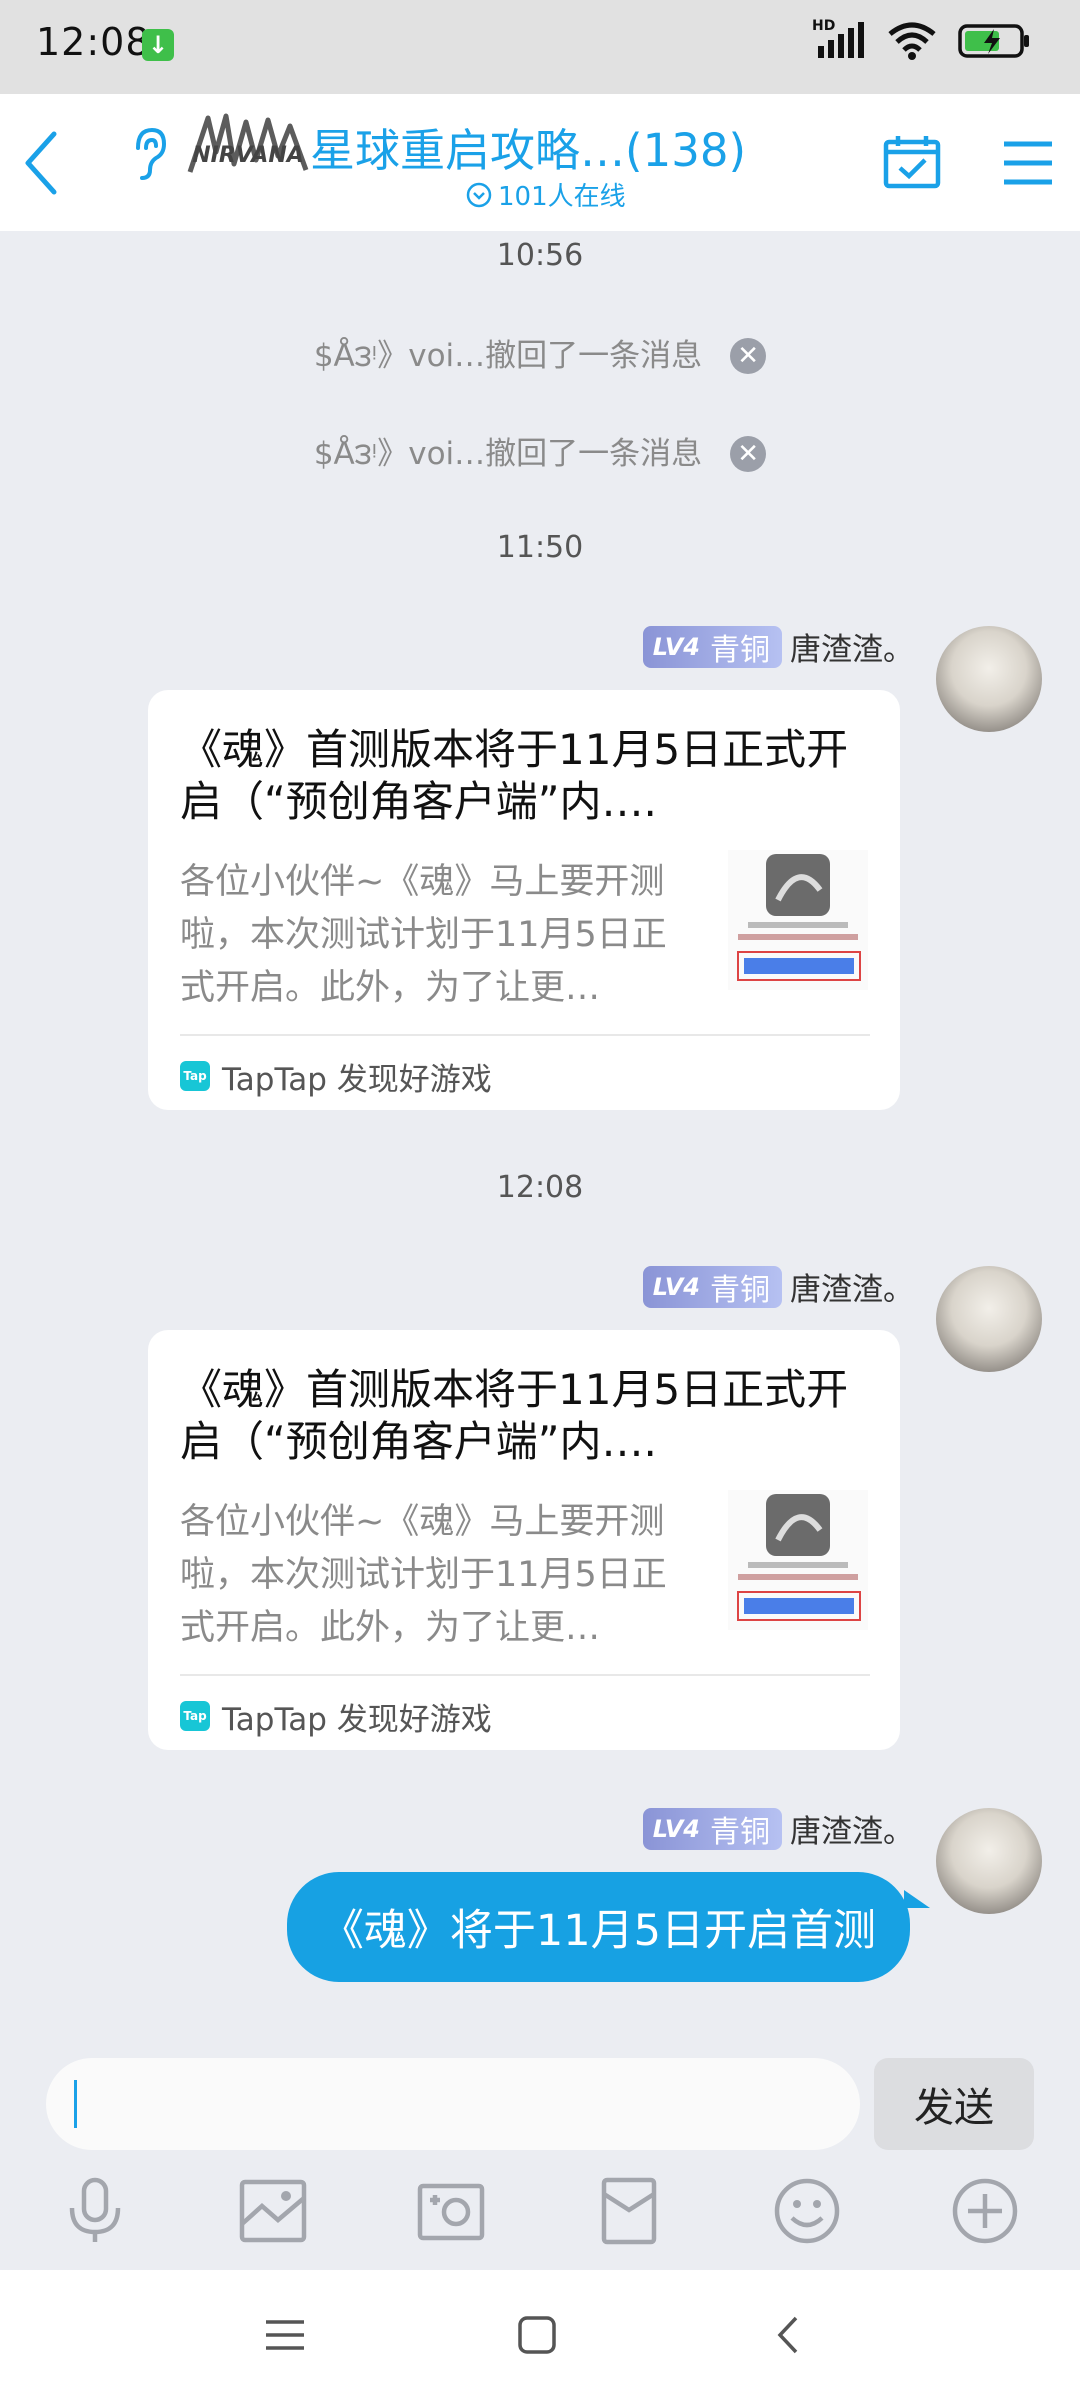 Image resolution: width=1080 pixels, height=2400 pixels. I want to click on timestamp: 12:08, so click(540, 1187).